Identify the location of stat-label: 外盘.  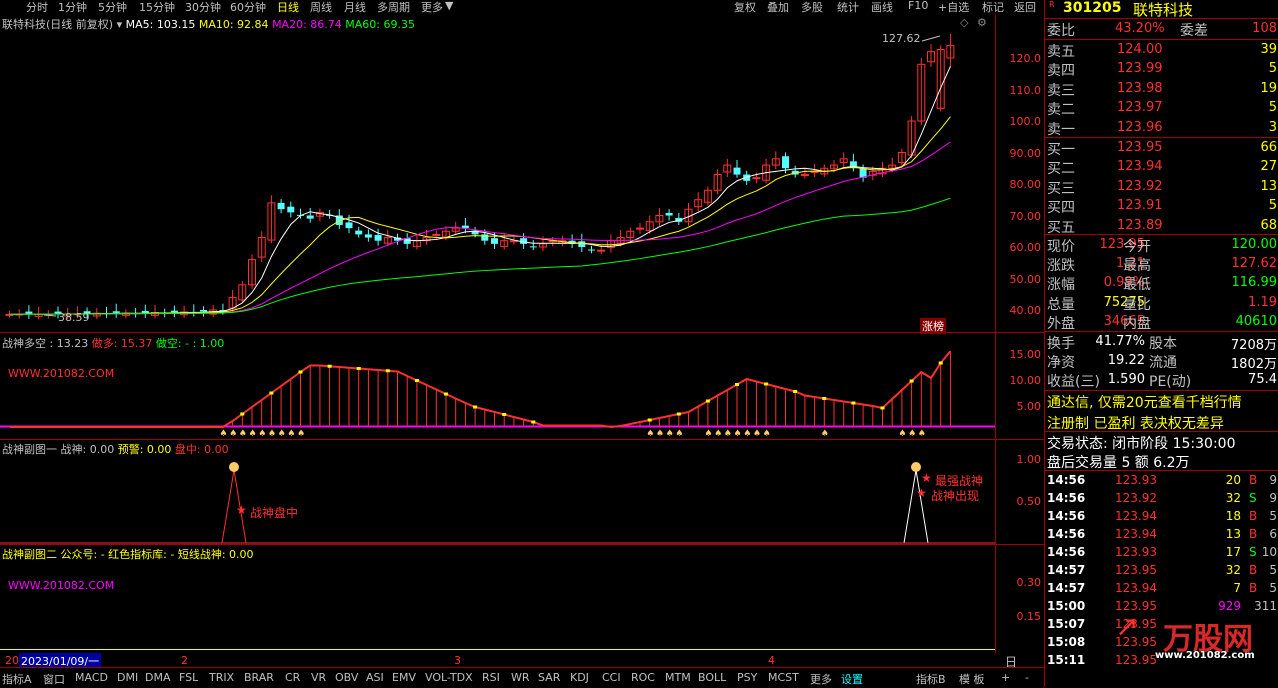
(1061, 323).